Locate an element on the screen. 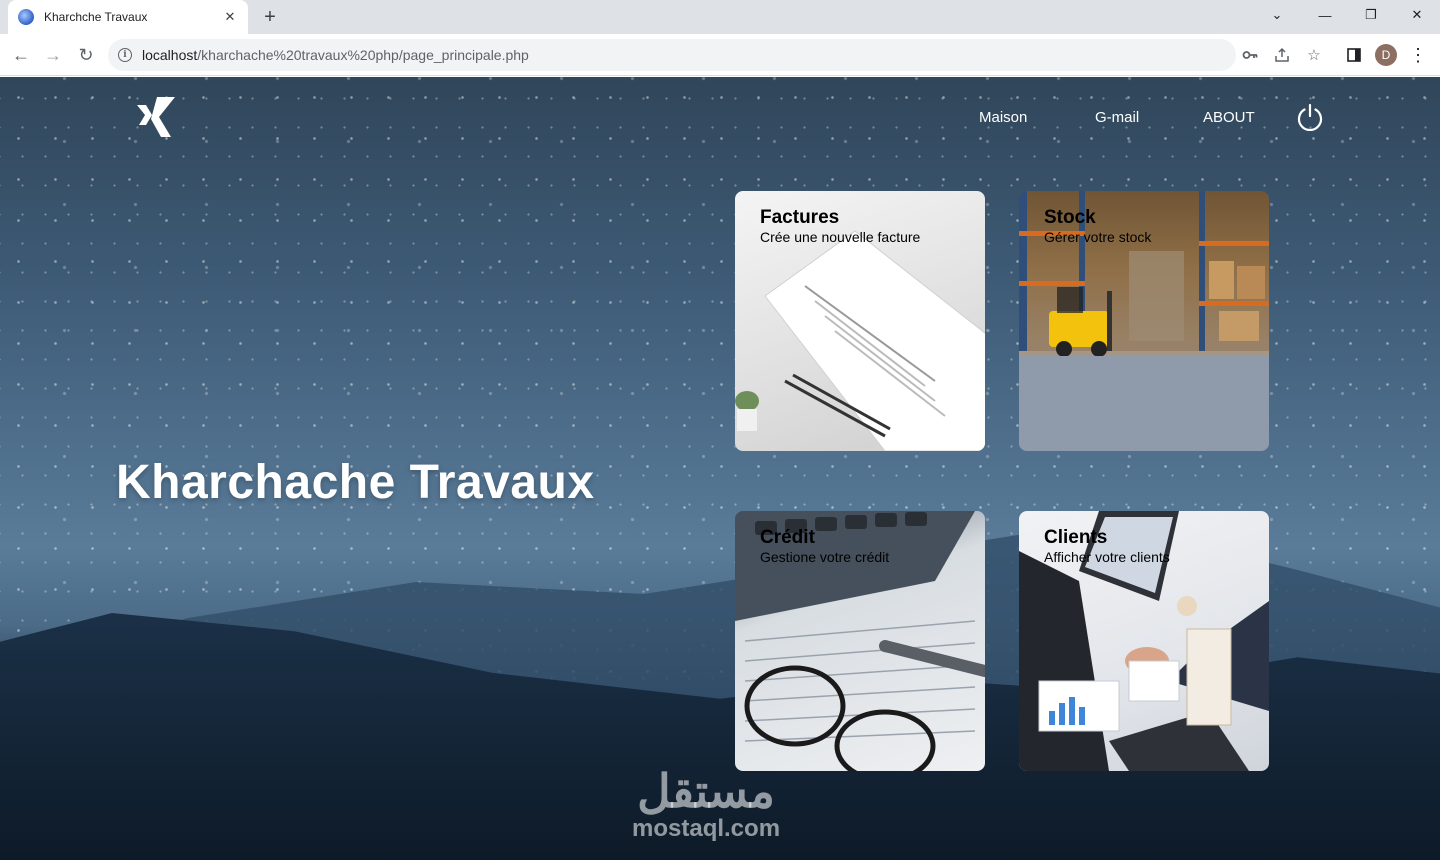  nav-link-gmail: G-mail is located at coordinates (1117, 117).